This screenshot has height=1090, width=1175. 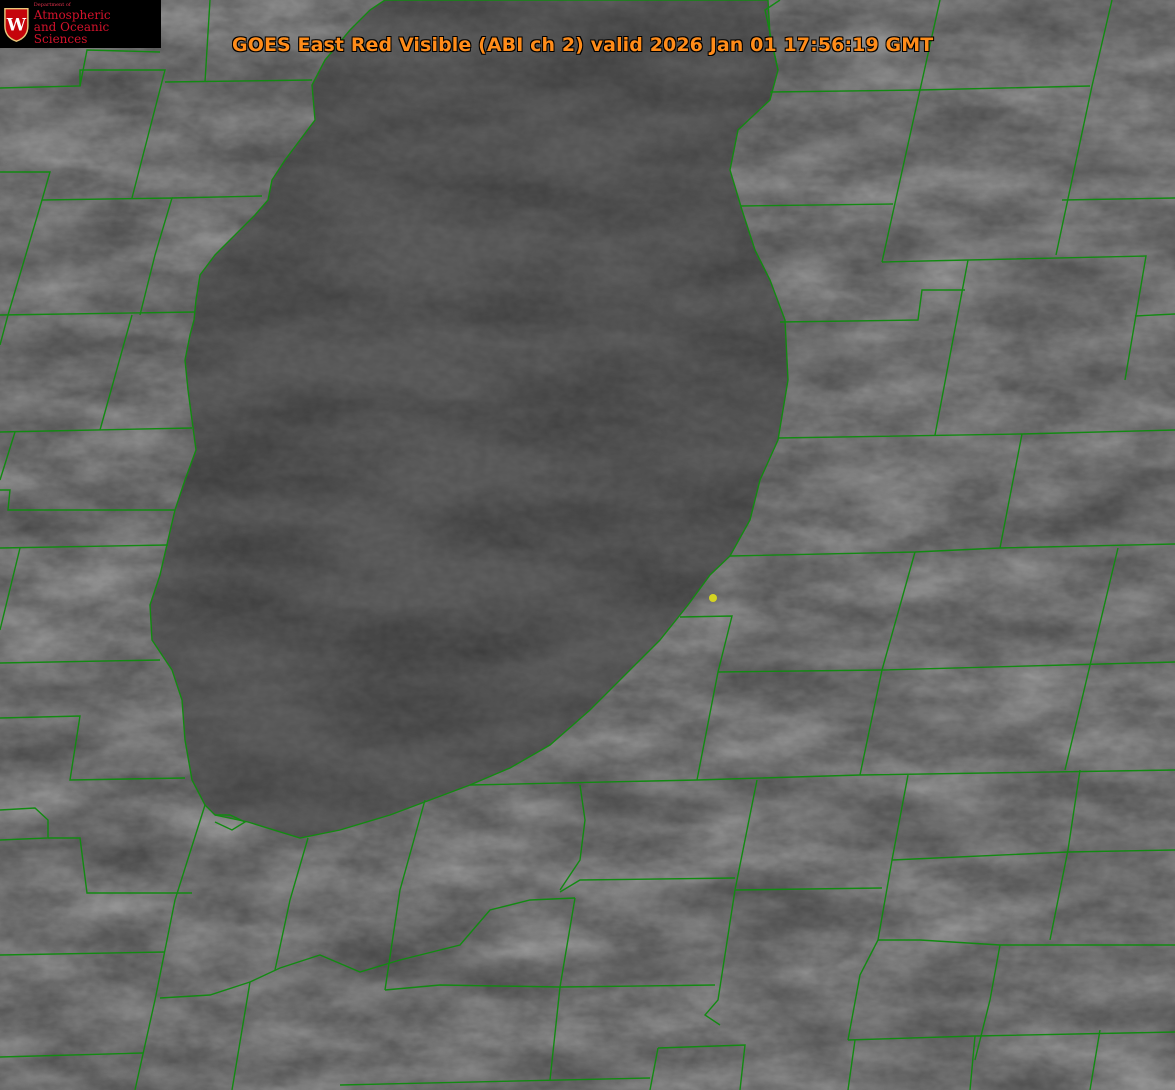 I want to click on location-marker-icon, so click(x=713, y=598).